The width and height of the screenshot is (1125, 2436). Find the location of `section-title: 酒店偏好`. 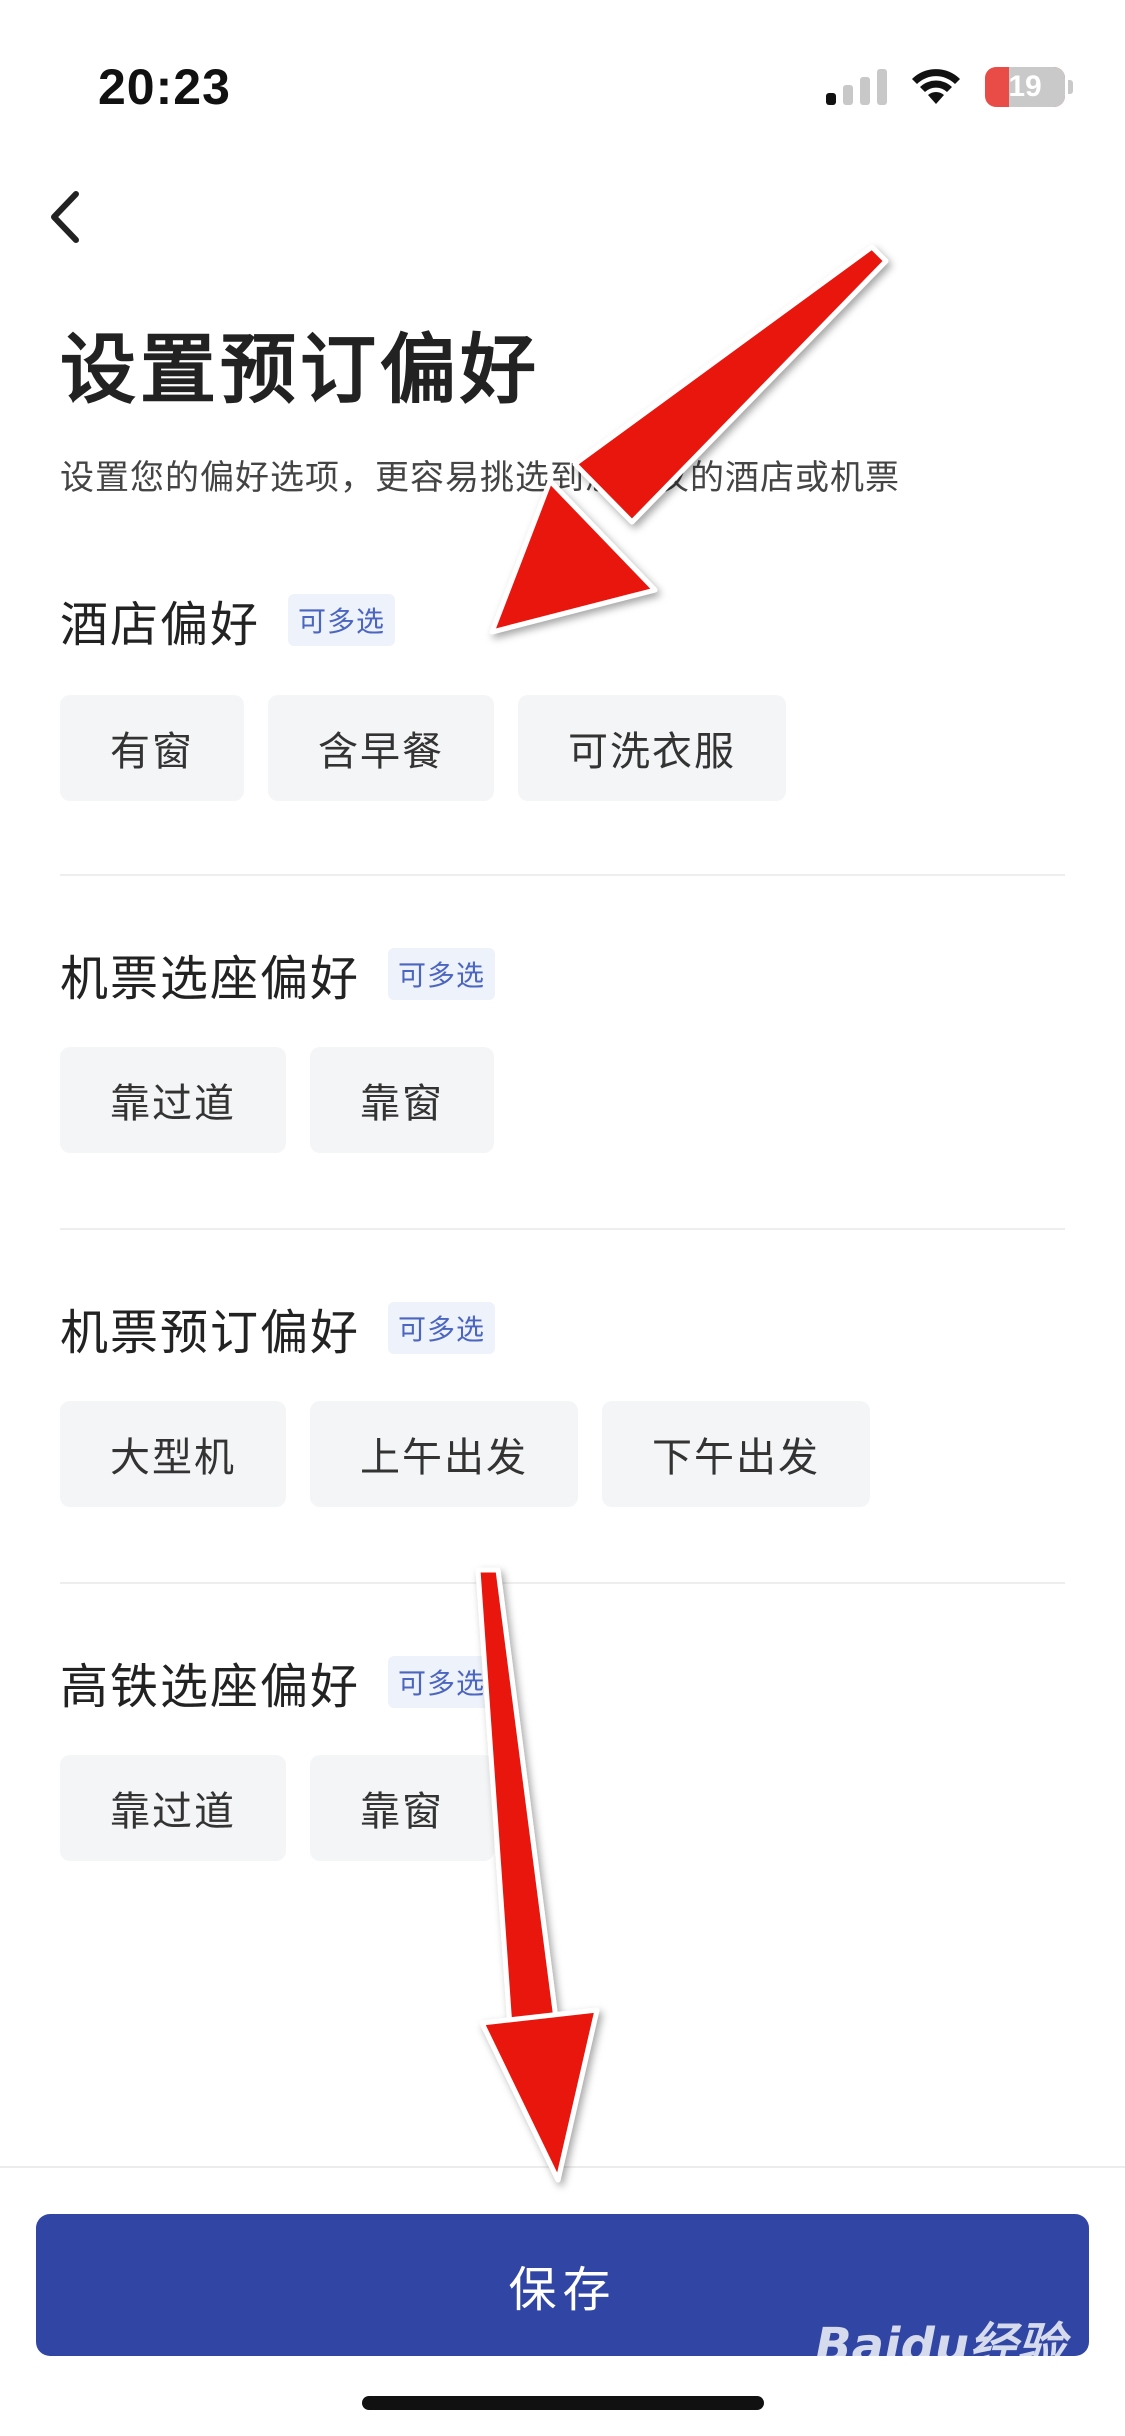

section-title: 酒店偏好 is located at coordinates (160, 625).